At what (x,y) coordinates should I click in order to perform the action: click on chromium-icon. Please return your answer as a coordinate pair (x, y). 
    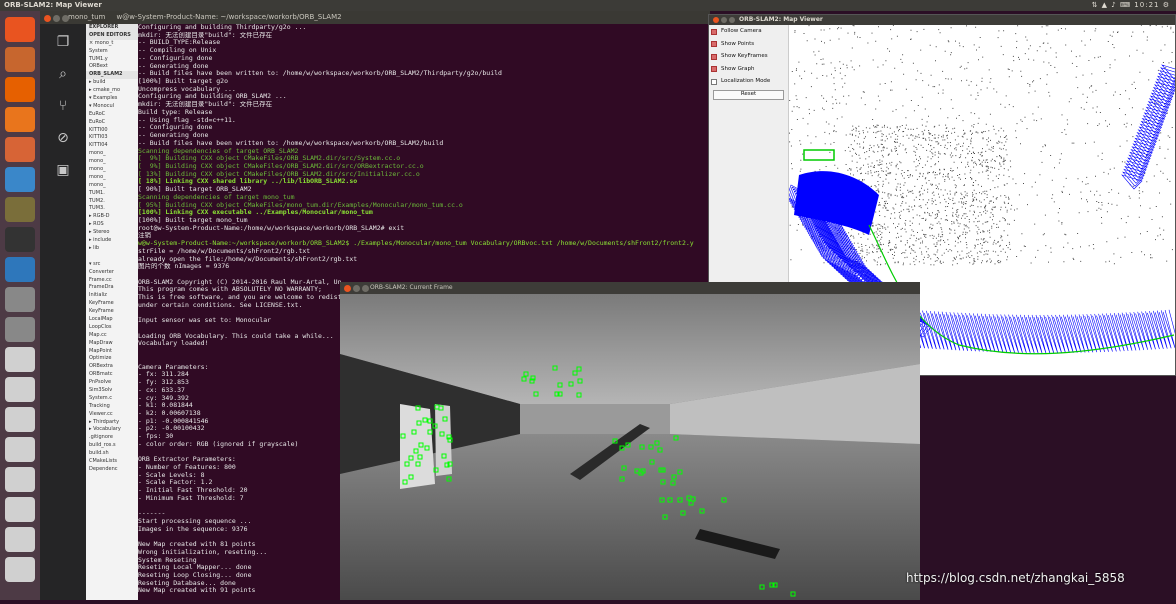
    Looking at the image, I should click on (20, 179).